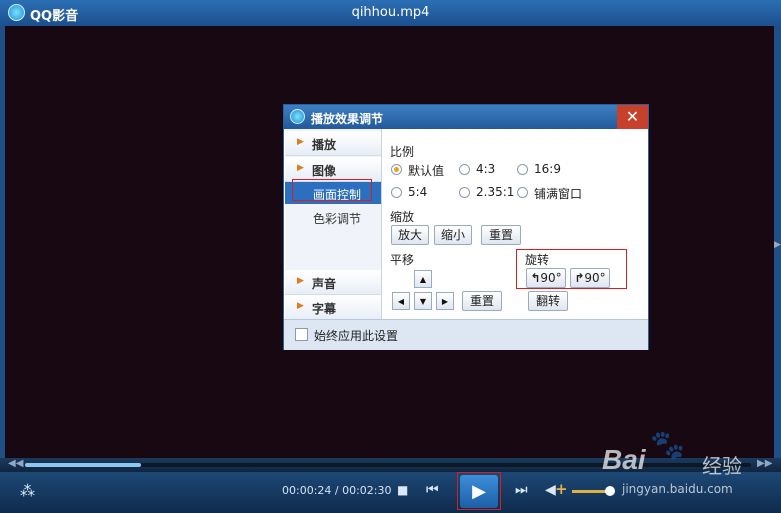 The image size is (781, 513). Describe the element at coordinates (402, 152) in the screenshot. I see `ratio-label: 比例` at that location.